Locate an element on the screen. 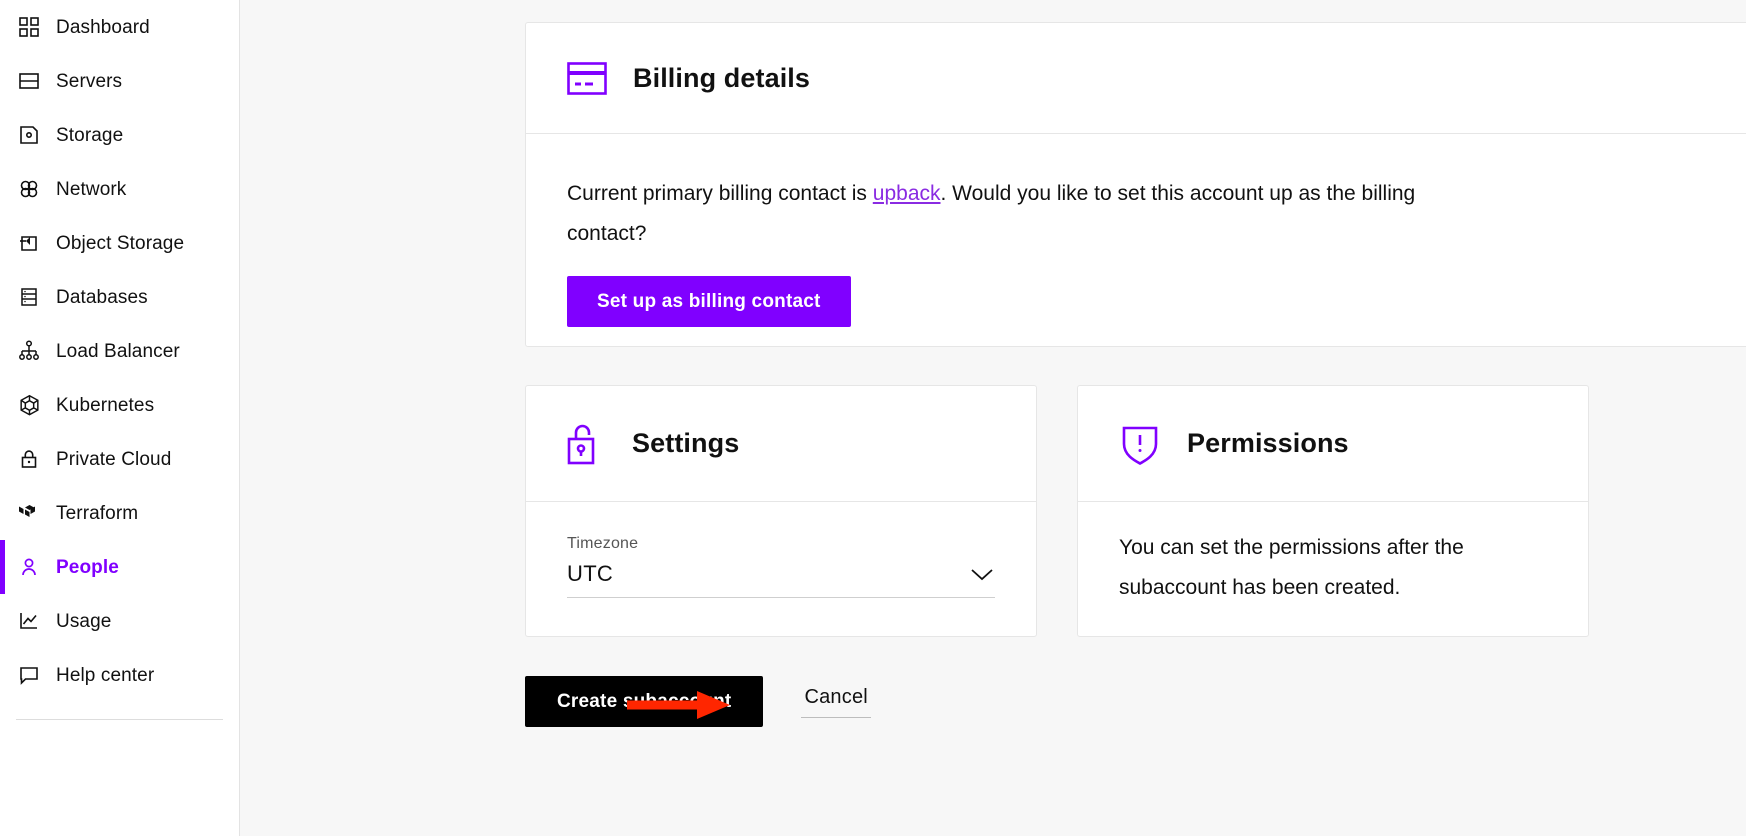 This screenshot has width=1746, height=836. sidebar-item-label: Dashboard is located at coordinates (103, 27).